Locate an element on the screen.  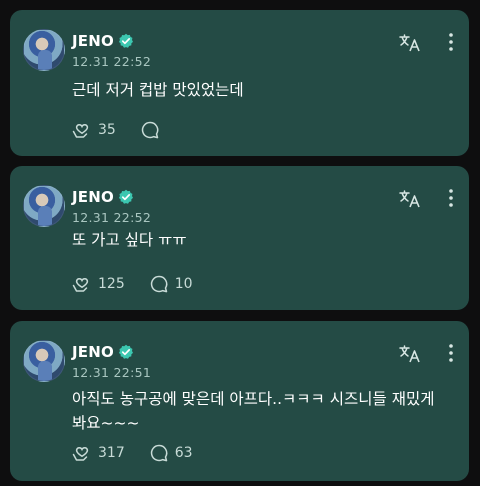
comment-count: 10 is located at coordinates (183, 284).